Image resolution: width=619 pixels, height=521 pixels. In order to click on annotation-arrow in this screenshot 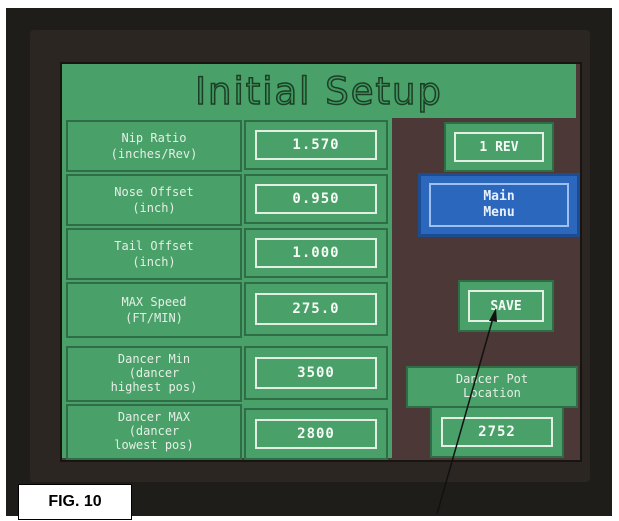, I will do `click(466, 411)`.